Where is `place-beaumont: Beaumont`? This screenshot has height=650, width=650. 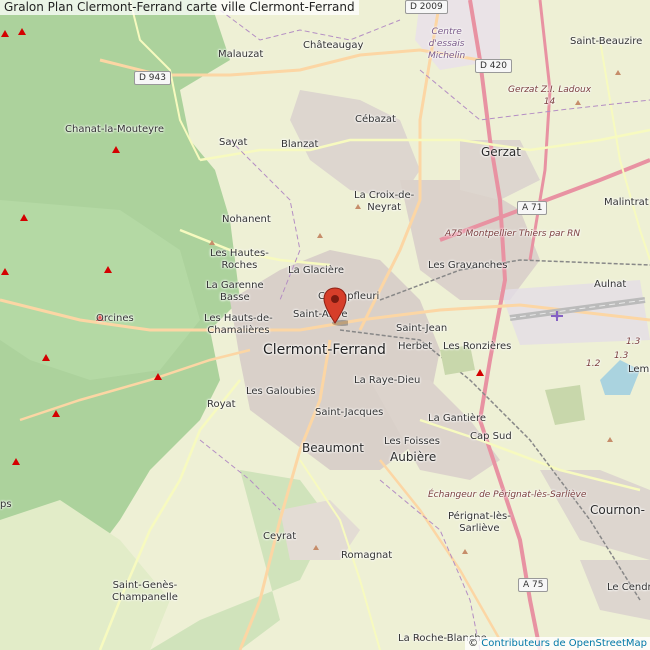 place-beaumont: Beaumont is located at coordinates (333, 448).